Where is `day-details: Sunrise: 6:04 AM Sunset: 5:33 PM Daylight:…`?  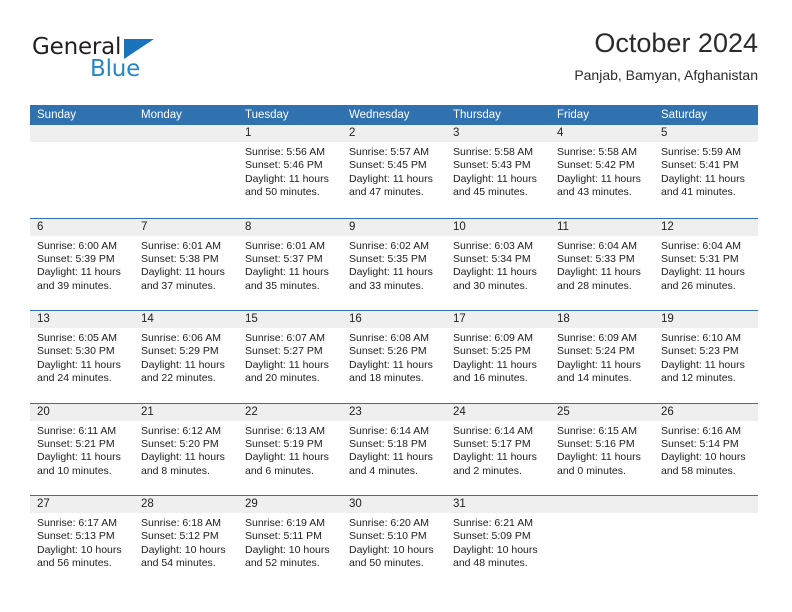 day-details: Sunrise: 6:04 AM Sunset: 5:33 PM Daylight:… is located at coordinates (602, 265).